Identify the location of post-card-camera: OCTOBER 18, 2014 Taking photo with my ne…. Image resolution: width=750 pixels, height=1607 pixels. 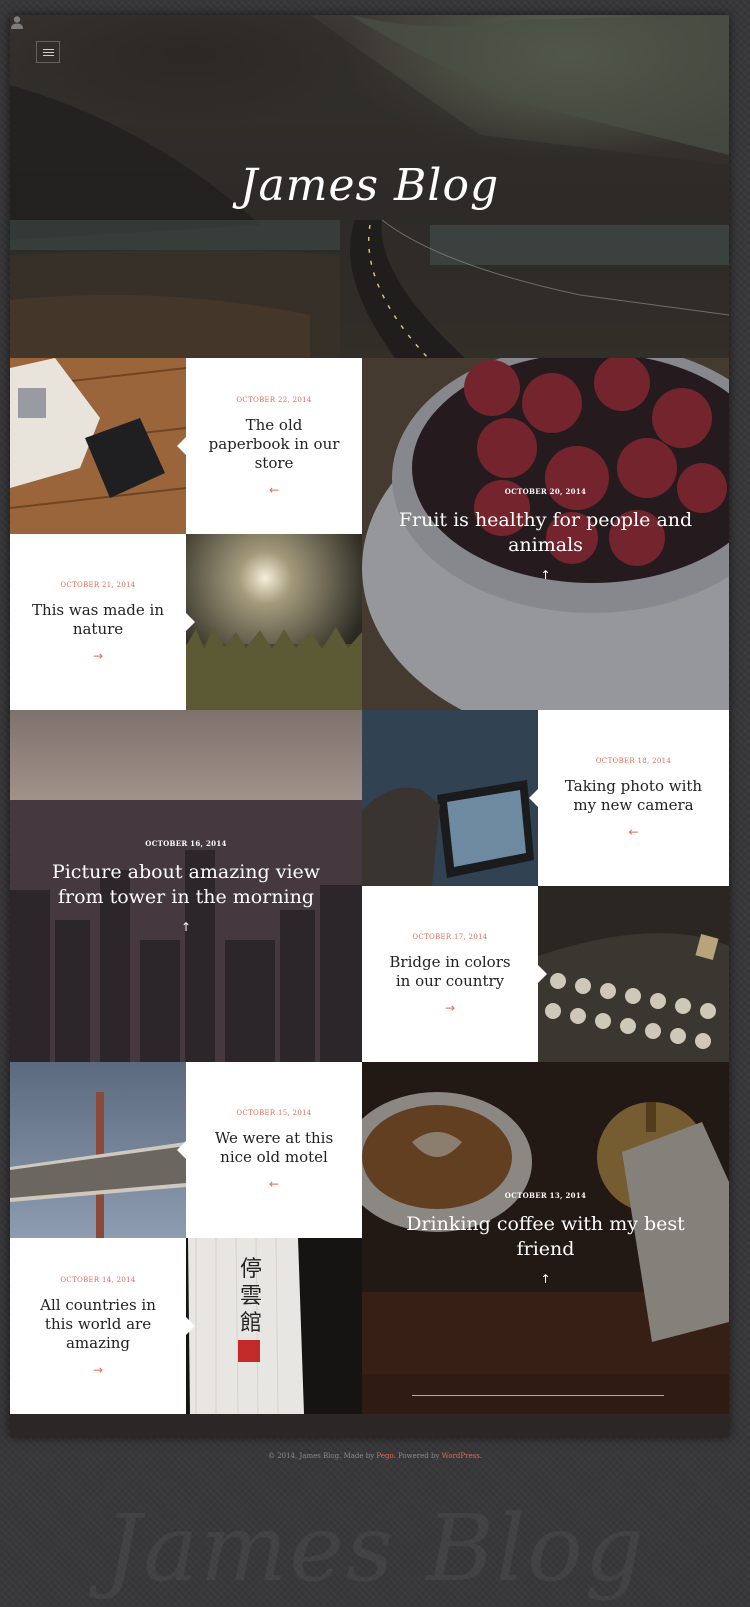
(629, 798).